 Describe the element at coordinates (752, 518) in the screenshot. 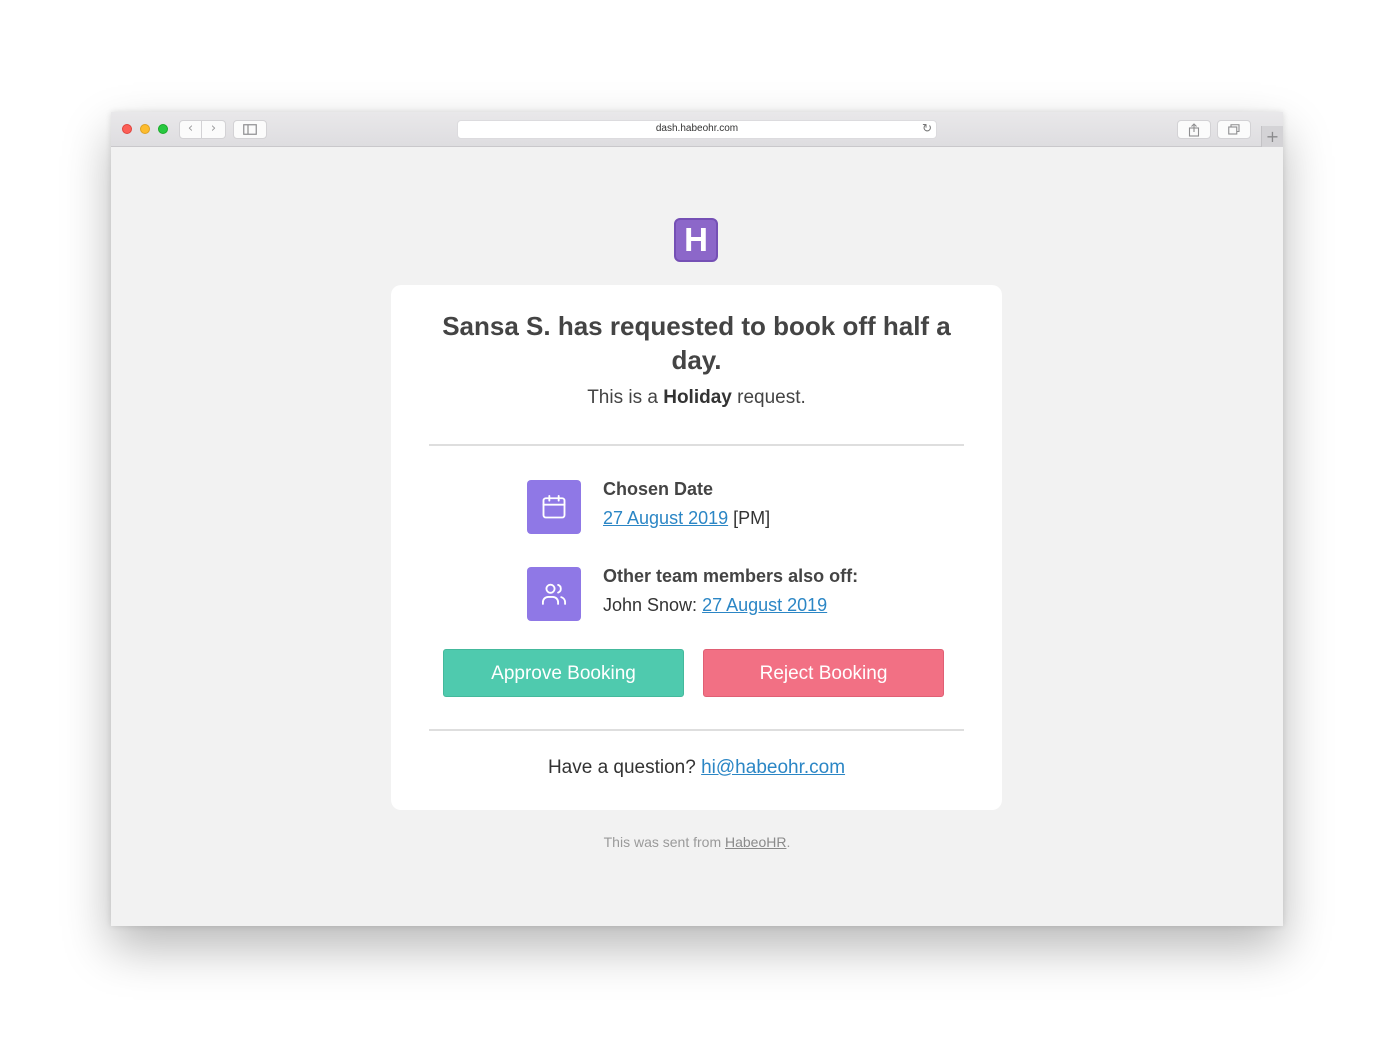

I see `chosen-date-period: [PM]` at that location.